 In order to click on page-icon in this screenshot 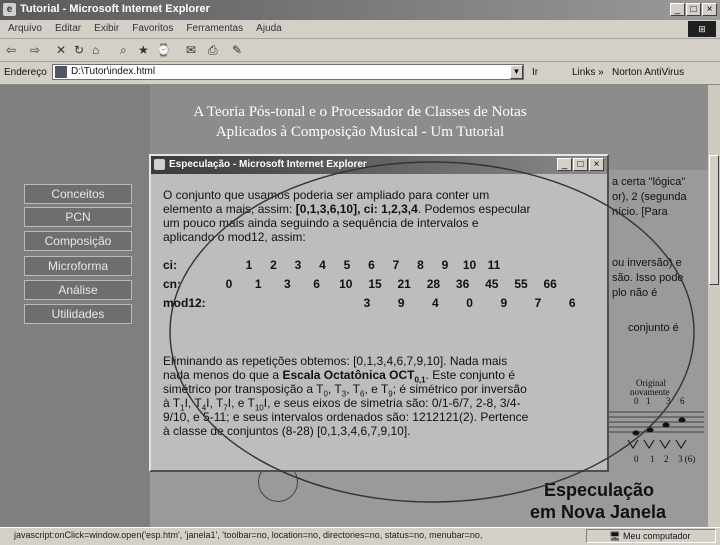, I will do `click(61, 72)`.